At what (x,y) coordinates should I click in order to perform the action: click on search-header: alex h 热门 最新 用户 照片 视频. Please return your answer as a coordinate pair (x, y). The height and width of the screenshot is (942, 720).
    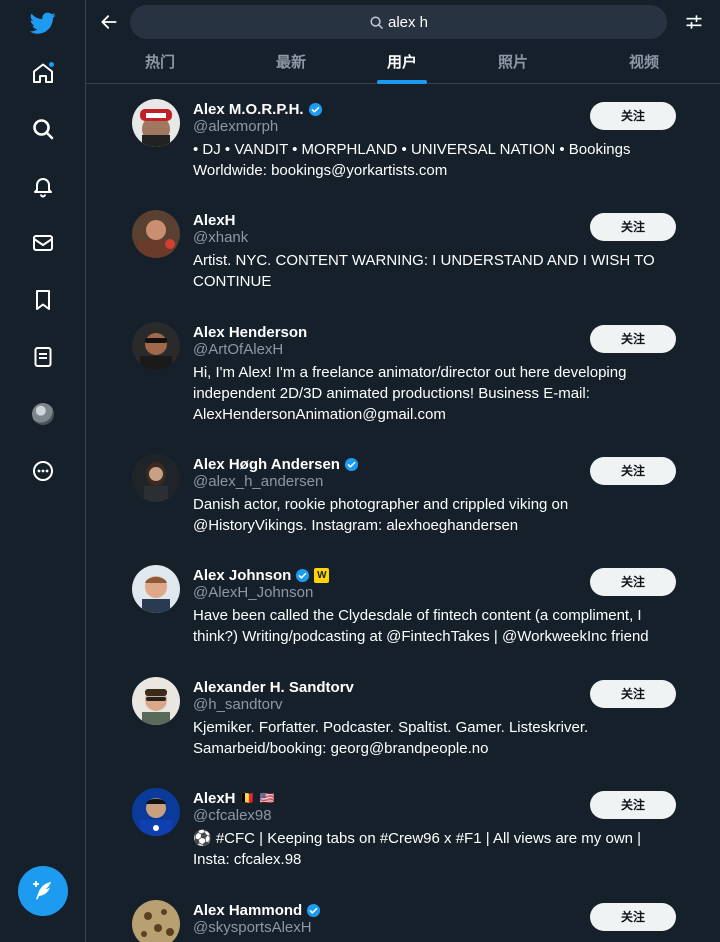
    Looking at the image, I should click on (403, 42).